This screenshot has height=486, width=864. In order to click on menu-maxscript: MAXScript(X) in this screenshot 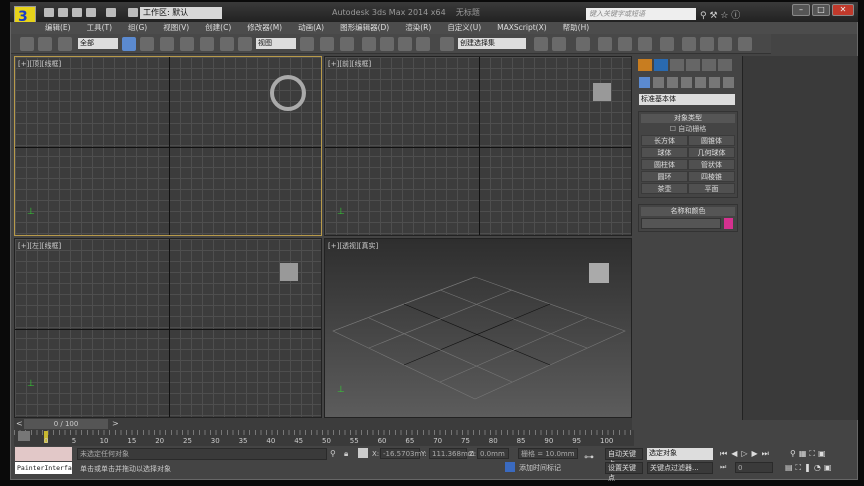, I will do `click(521, 28)`.